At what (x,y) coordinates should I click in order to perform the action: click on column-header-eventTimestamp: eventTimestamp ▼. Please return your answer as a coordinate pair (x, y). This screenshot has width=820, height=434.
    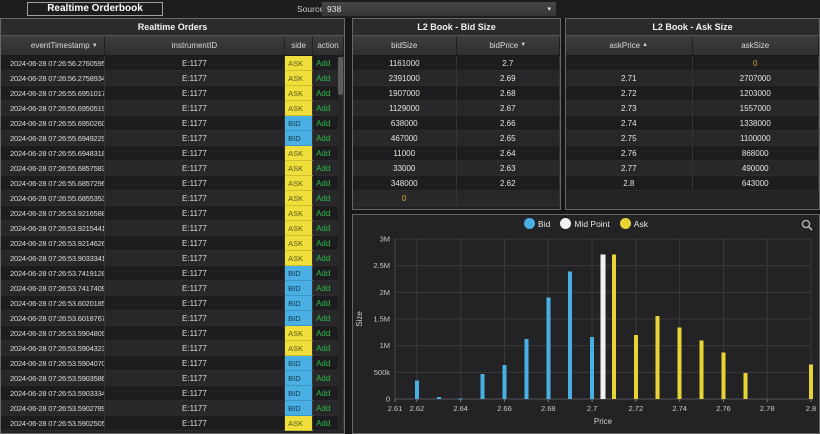
    Looking at the image, I should click on (53, 46).